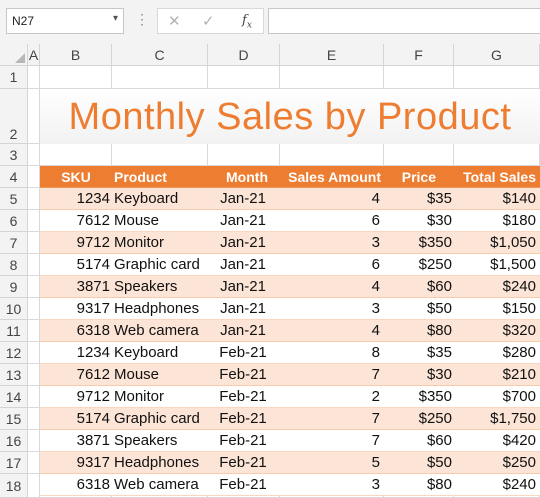 The image size is (540, 498). I want to click on cell-total-sales: $1,500, so click(495, 265).